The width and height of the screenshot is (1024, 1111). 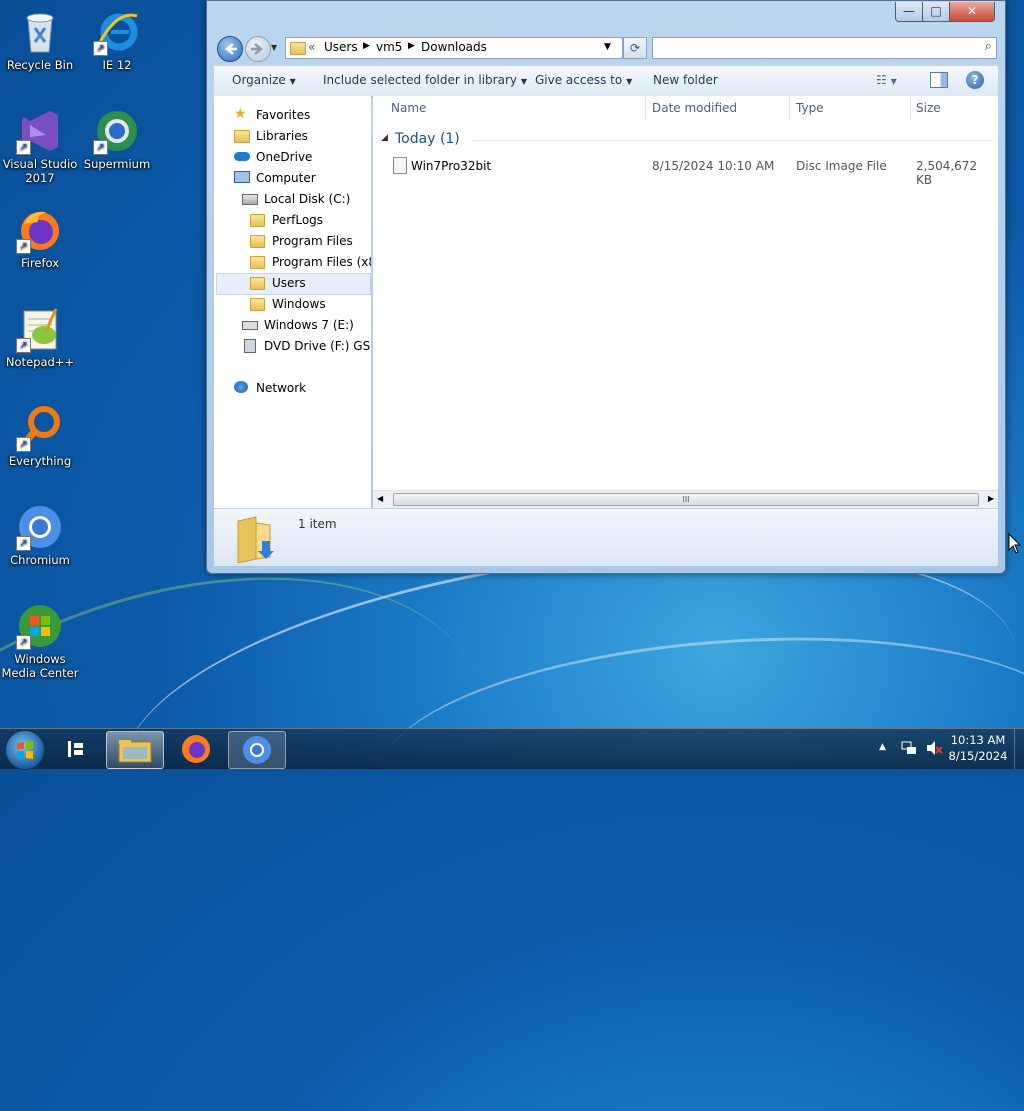 I want to click on taskbar-chromium-button, so click(x=257, y=750).